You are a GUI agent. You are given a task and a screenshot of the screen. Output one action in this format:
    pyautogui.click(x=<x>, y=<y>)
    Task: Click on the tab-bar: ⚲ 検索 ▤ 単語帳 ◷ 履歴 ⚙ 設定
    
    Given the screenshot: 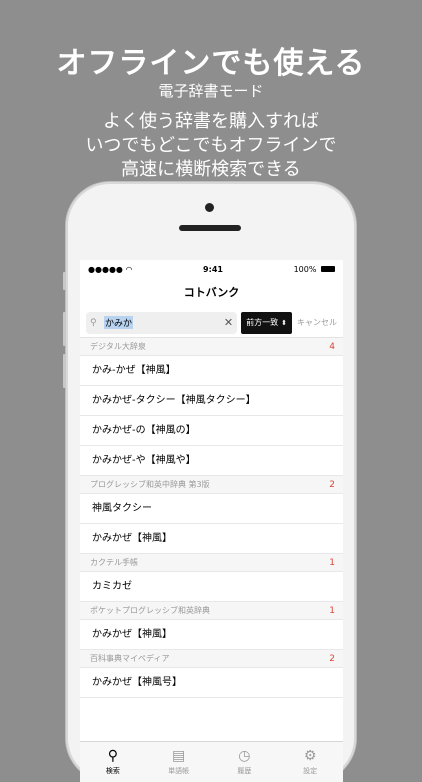 What is the action you would take?
    pyautogui.click(x=211, y=761)
    